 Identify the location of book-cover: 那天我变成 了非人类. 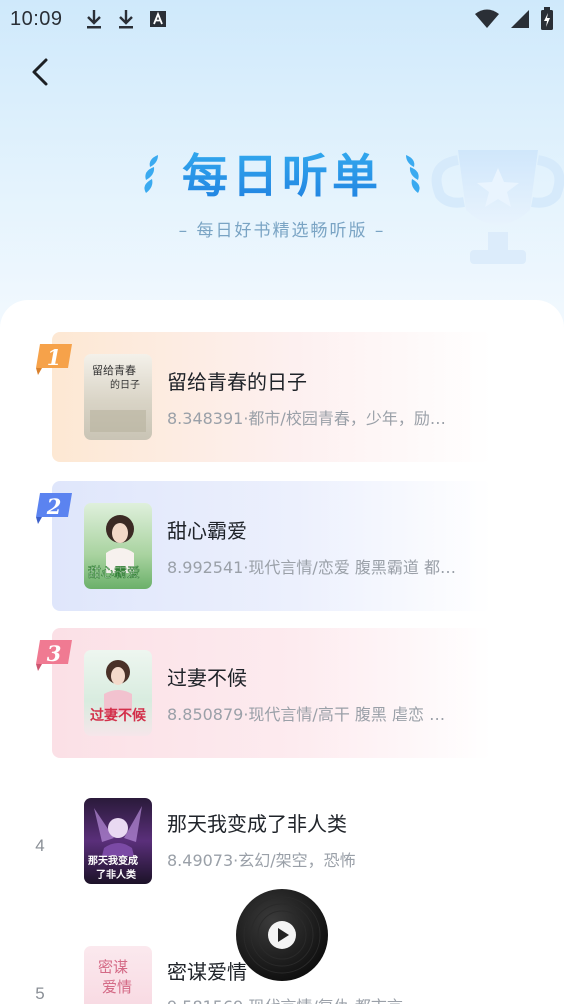
(118, 841).